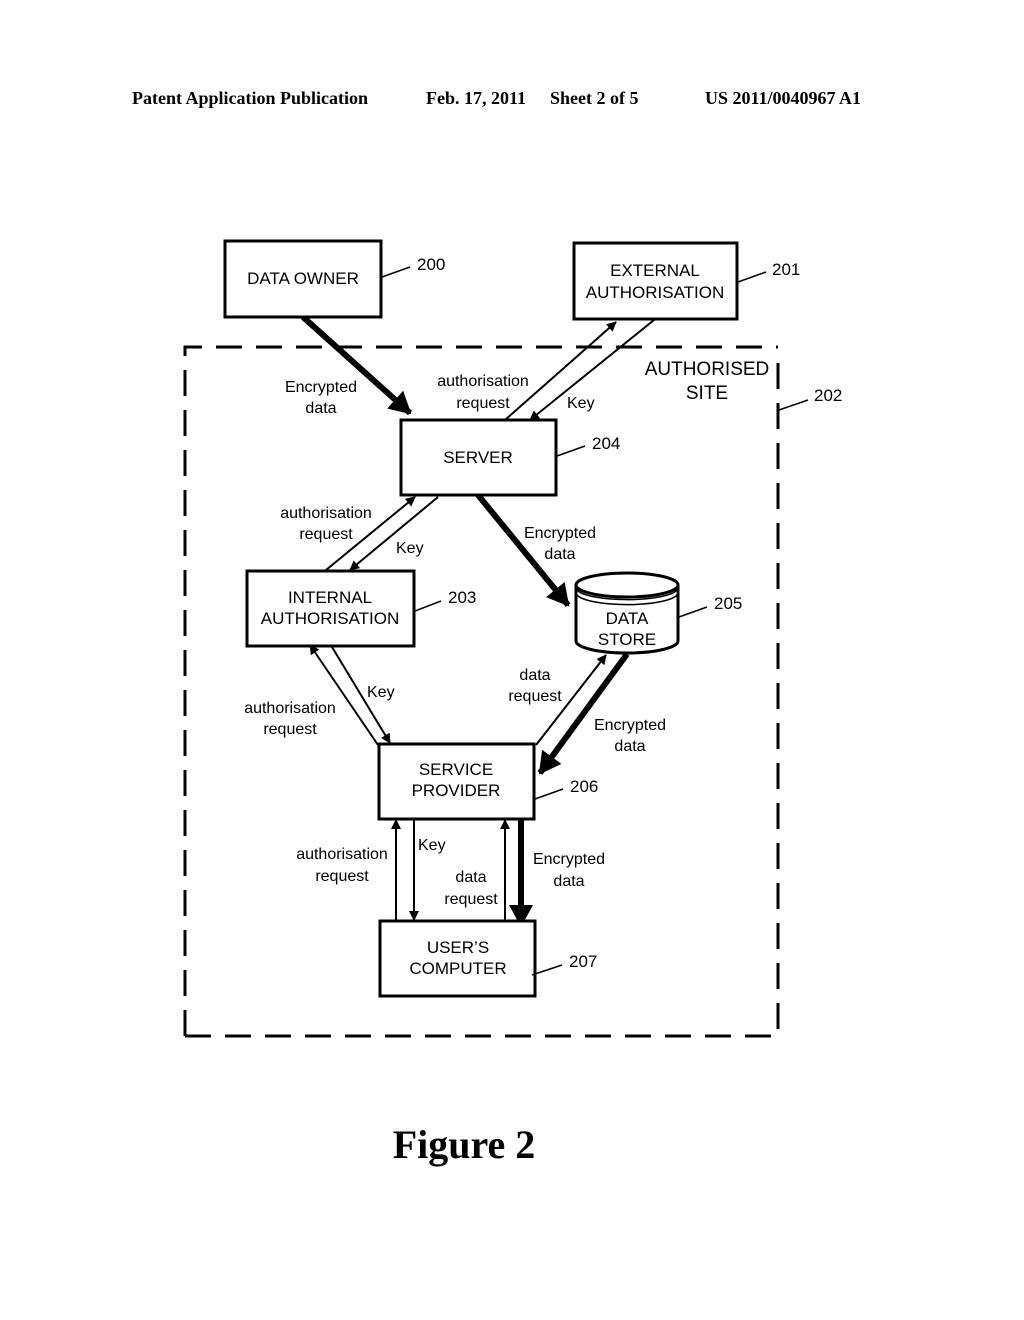  I want to click on edge-internal-server-label2: request, so click(326, 534).